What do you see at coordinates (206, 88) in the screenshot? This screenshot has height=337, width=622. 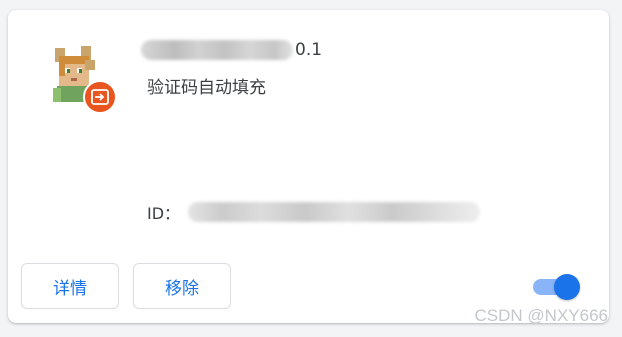 I see `extension-description: 验证码自动填充` at bounding box center [206, 88].